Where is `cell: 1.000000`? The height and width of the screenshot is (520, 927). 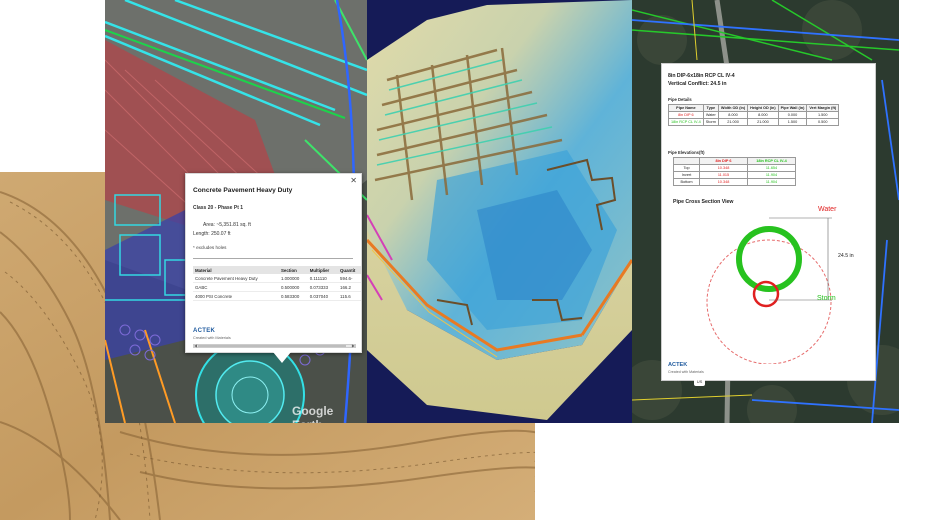 cell: 1.000000 is located at coordinates (293, 278).